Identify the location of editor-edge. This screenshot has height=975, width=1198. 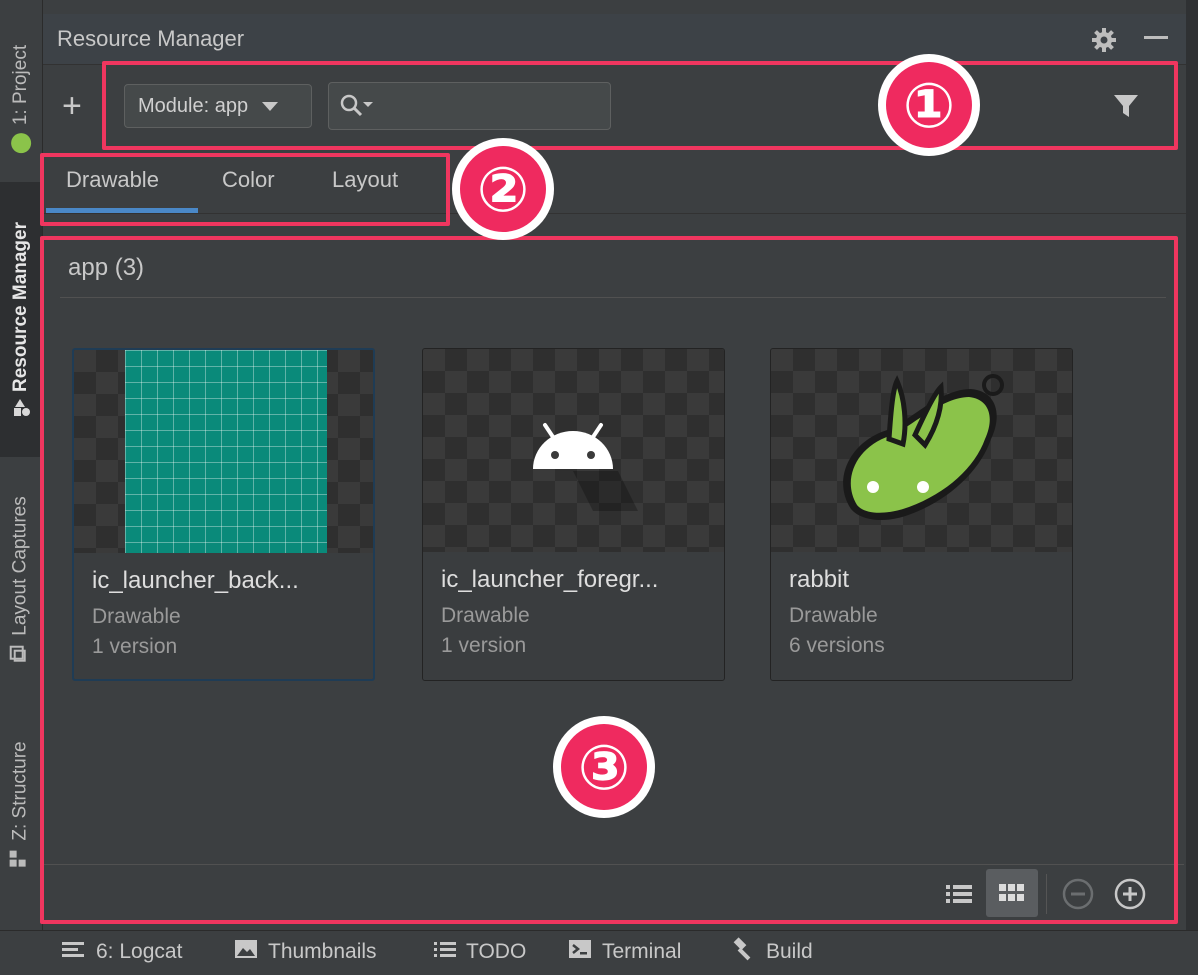
(1192, 465).